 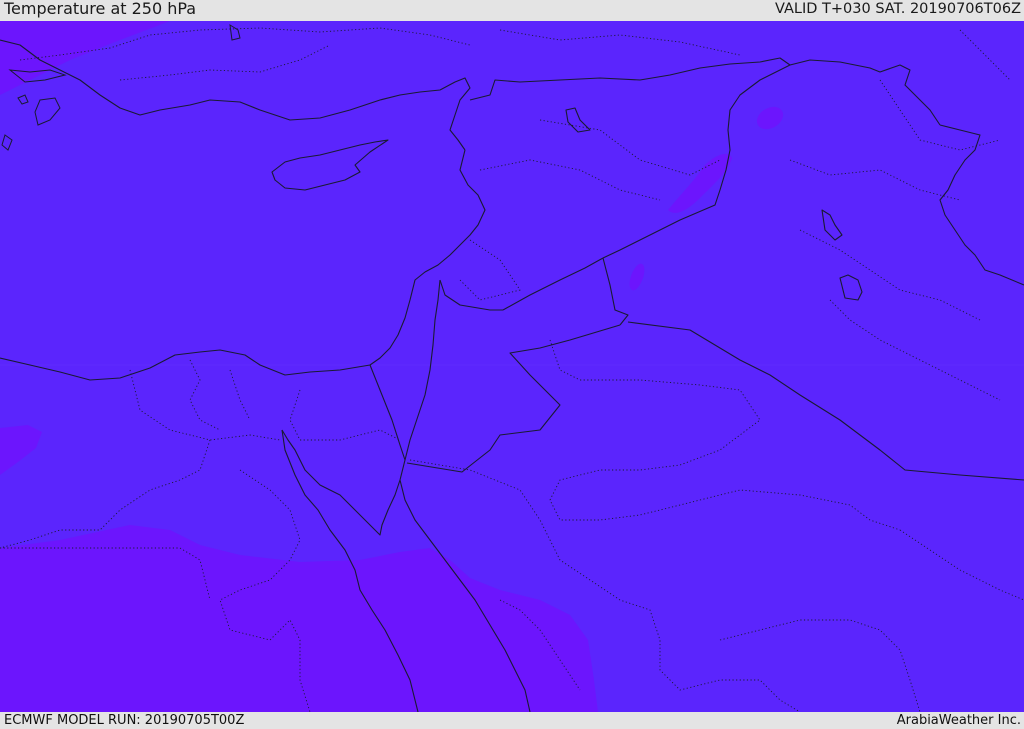 What do you see at coordinates (124, 720) in the screenshot?
I see `model-run-label: ECMWF MODEL RUN: 20190705T00Z` at bounding box center [124, 720].